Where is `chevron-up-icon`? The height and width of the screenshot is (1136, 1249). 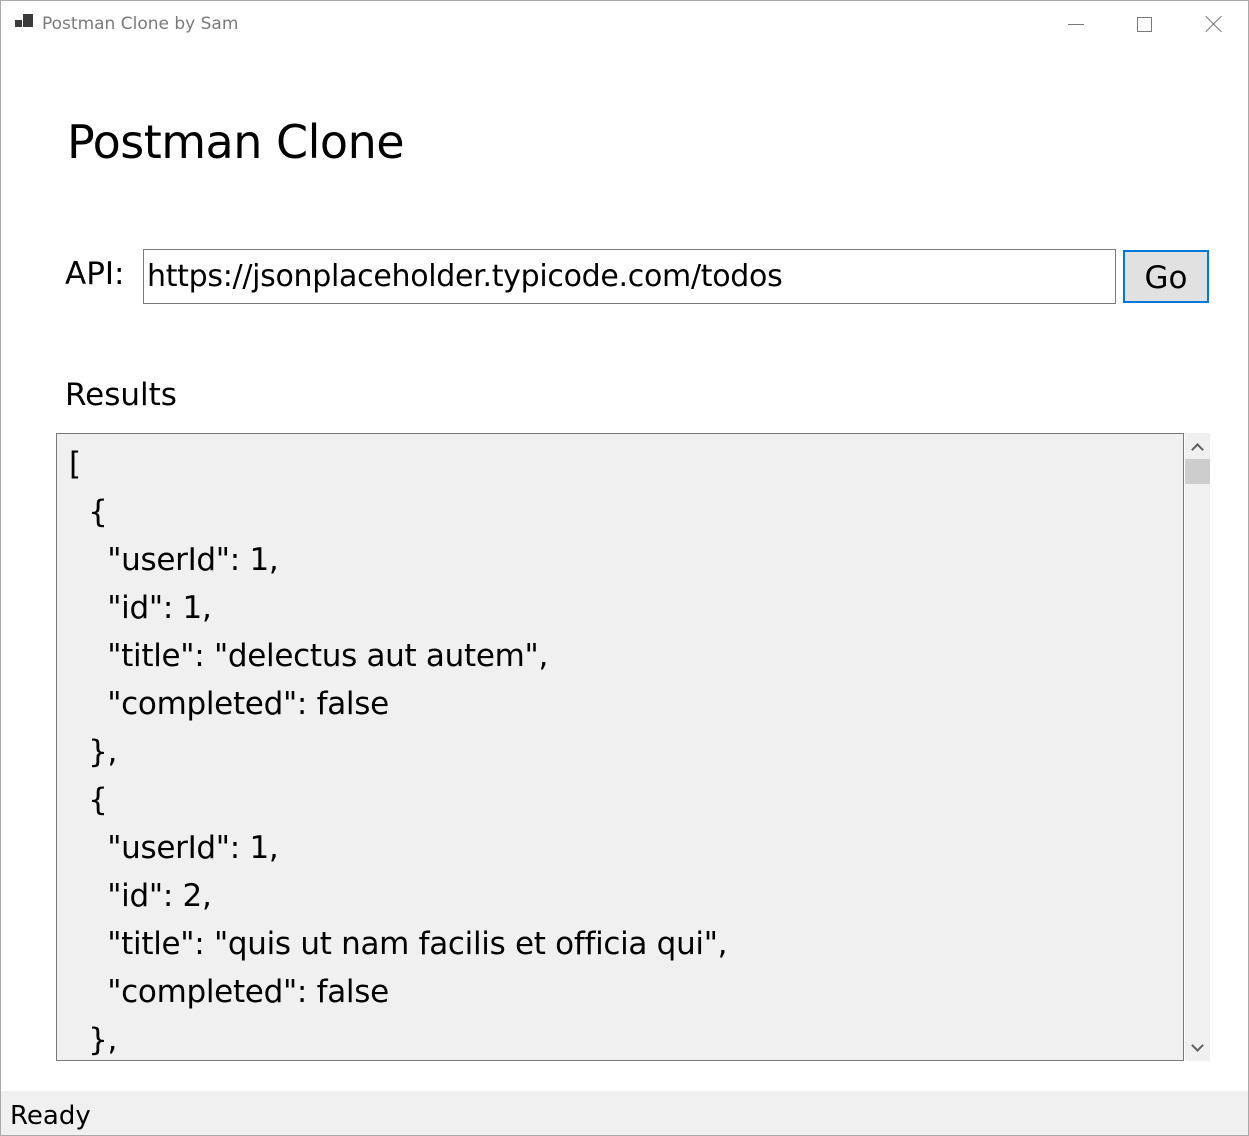 chevron-up-icon is located at coordinates (1197, 449).